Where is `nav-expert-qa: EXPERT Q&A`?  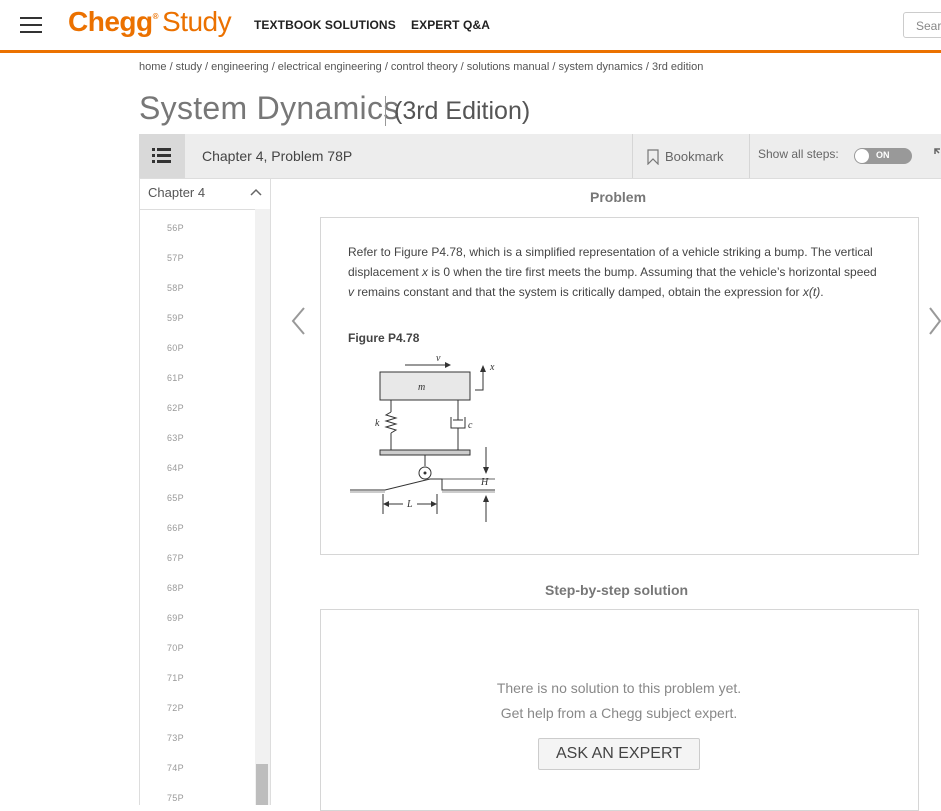
nav-expert-qa: EXPERT Q&A is located at coordinates (450, 25).